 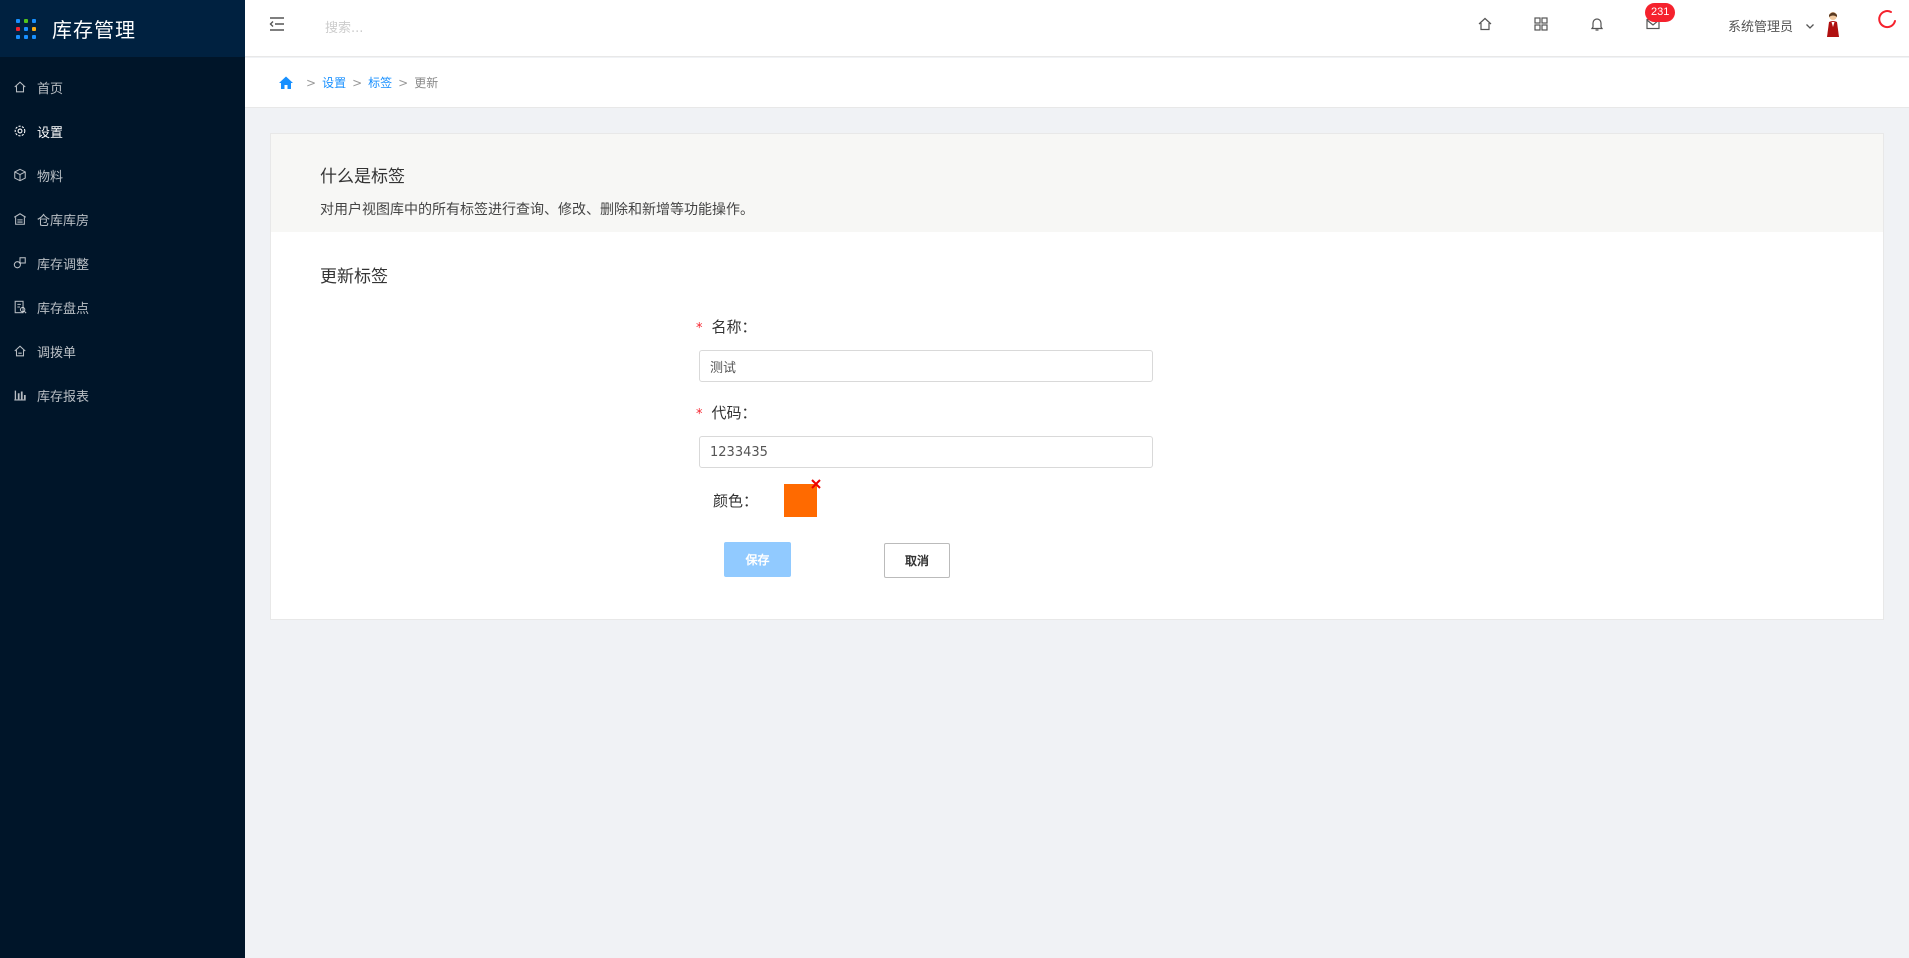 What do you see at coordinates (122, 395) in the screenshot?
I see `sidebar-item-stock-report: 库存报表` at bounding box center [122, 395].